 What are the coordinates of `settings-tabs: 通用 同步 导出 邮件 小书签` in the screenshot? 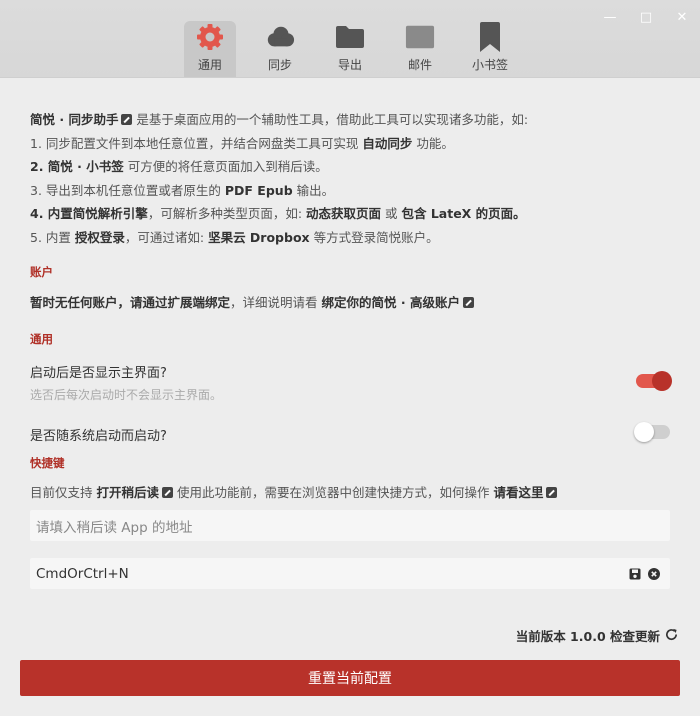 It's located at (359, 49).